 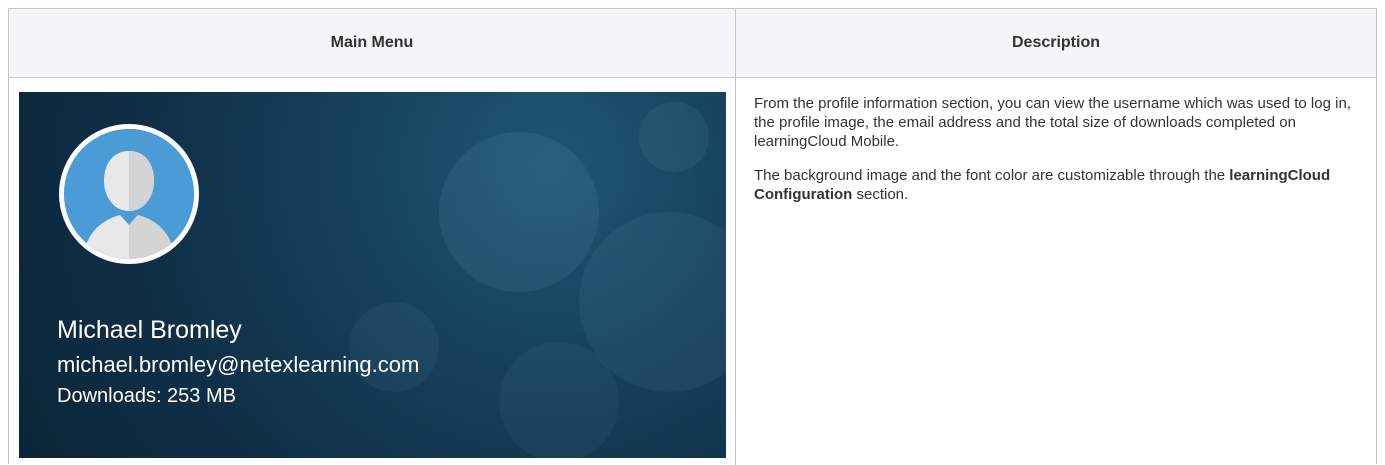 I want to click on header-main-menu: Main Menu, so click(x=372, y=43).